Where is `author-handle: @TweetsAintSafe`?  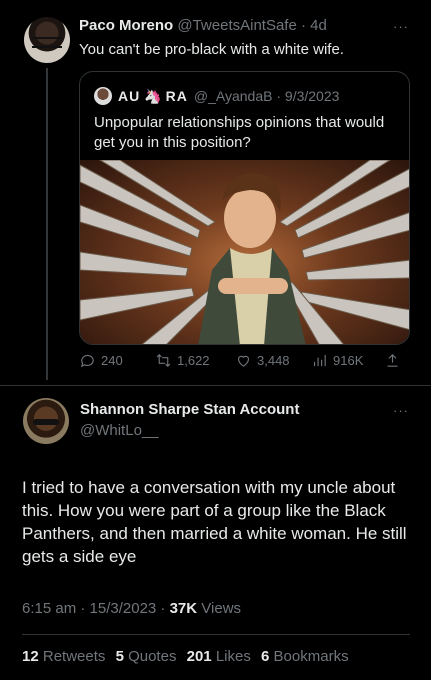 author-handle: @TweetsAintSafe is located at coordinates (236, 25).